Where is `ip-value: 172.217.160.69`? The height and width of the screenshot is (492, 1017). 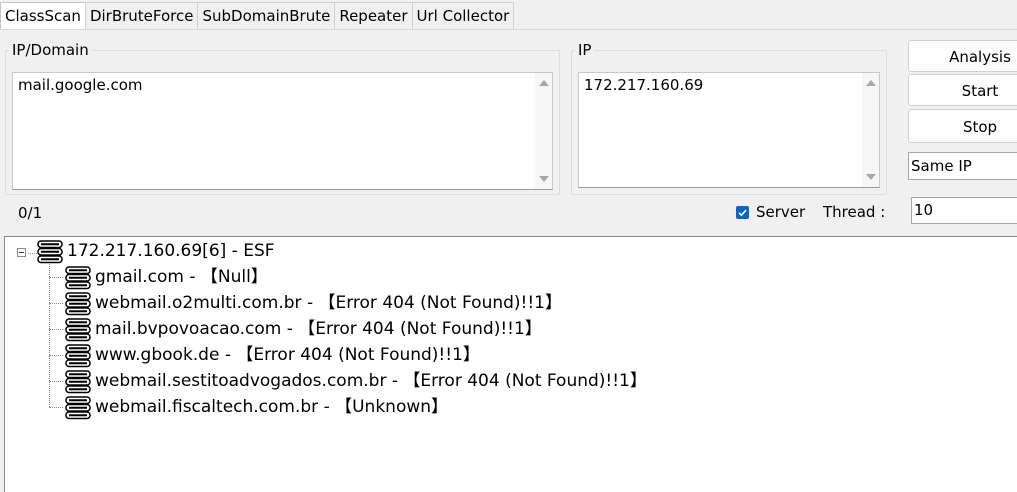
ip-value: 172.217.160.69 is located at coordinates (644, 85).